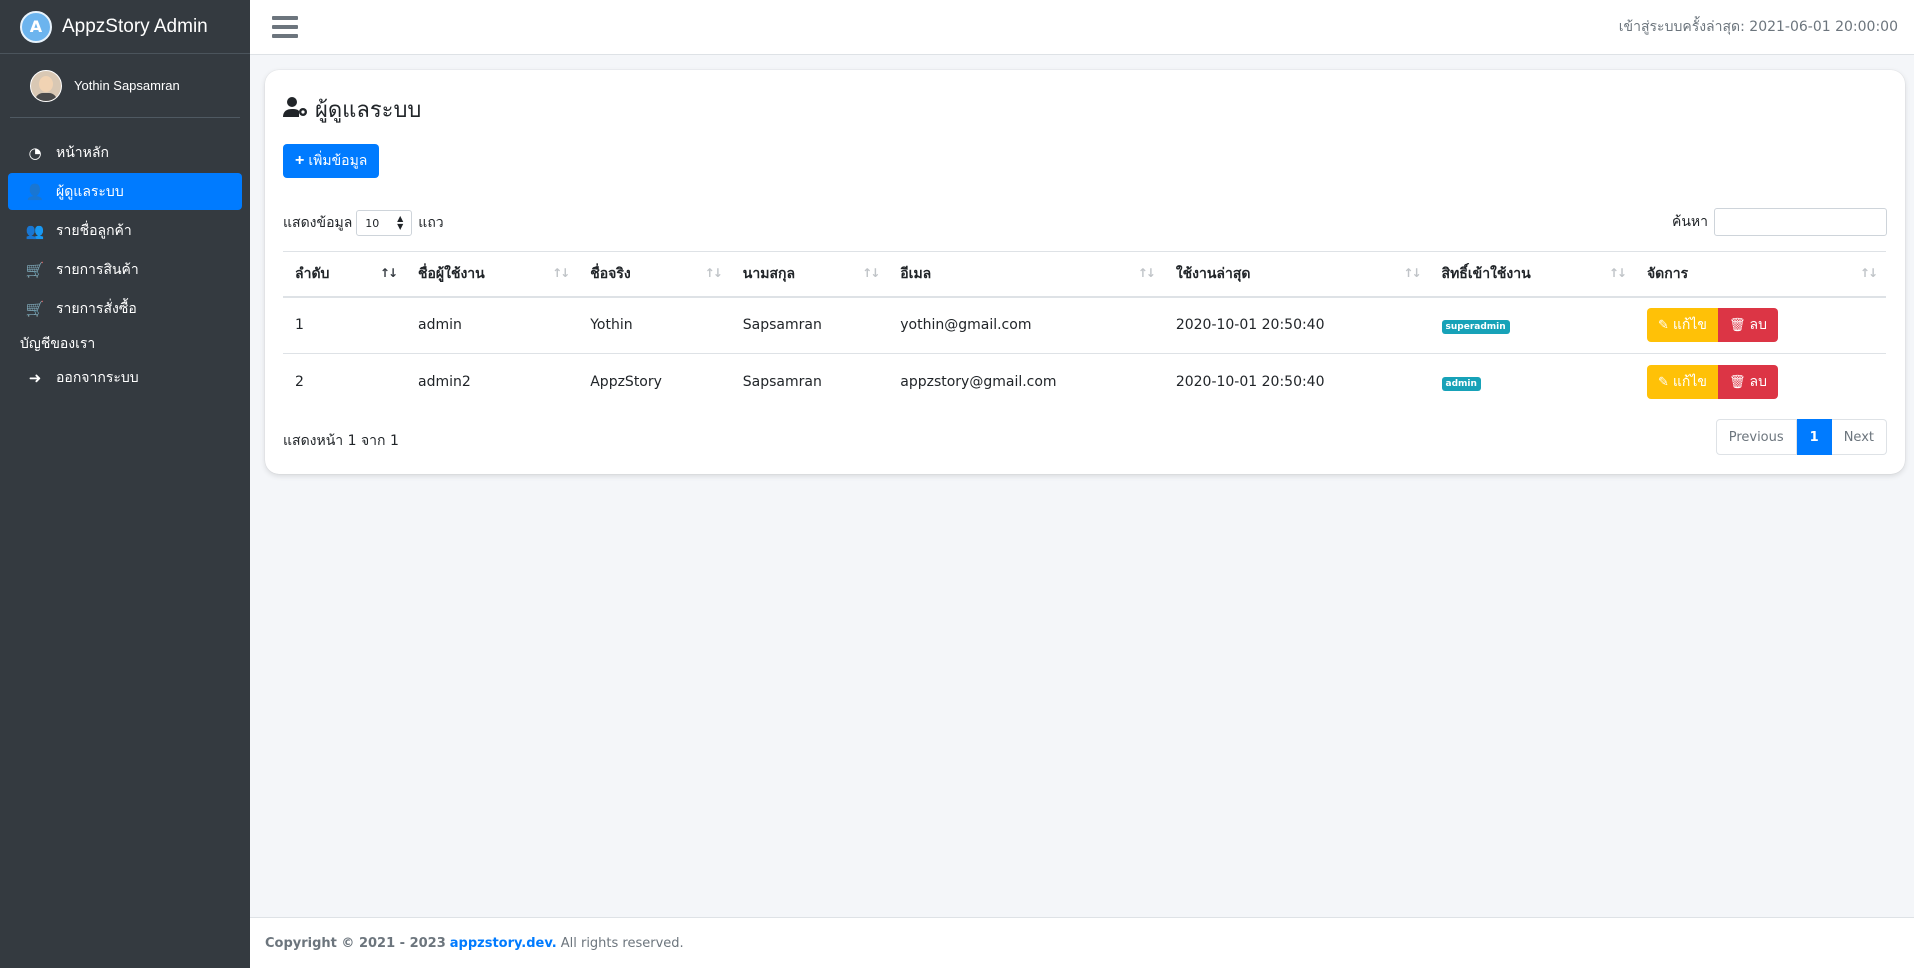  I want to click on sidebar-item-customers: 👥 รายชื่อลูกค้า, so click(125, 230).